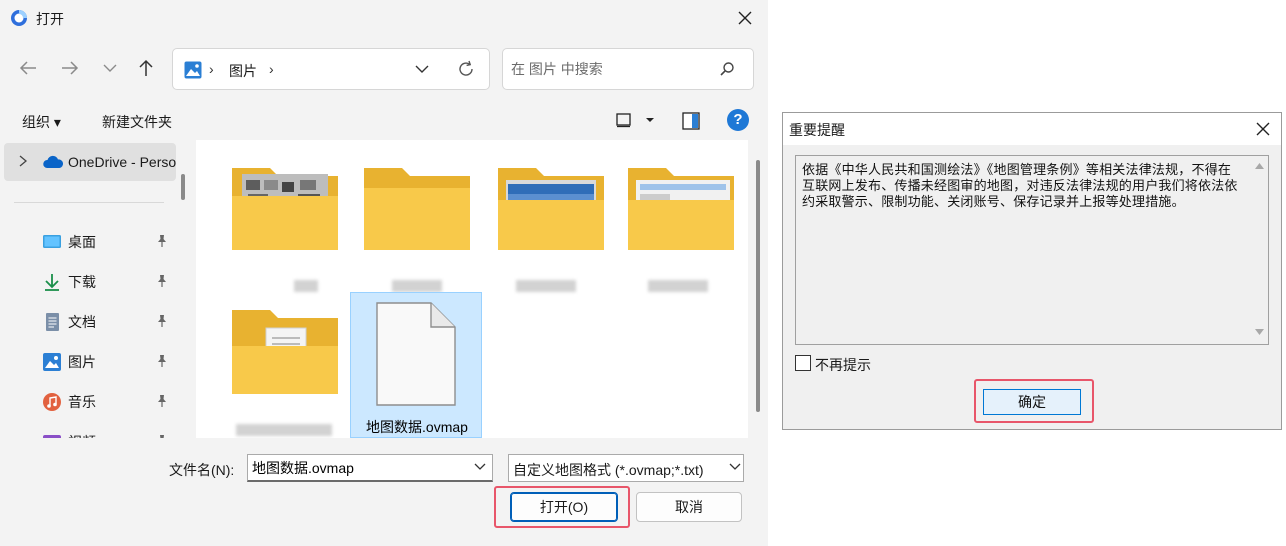 This screenshot has width=1286, height=546. I want to click on search-icon, so click(727, 69).